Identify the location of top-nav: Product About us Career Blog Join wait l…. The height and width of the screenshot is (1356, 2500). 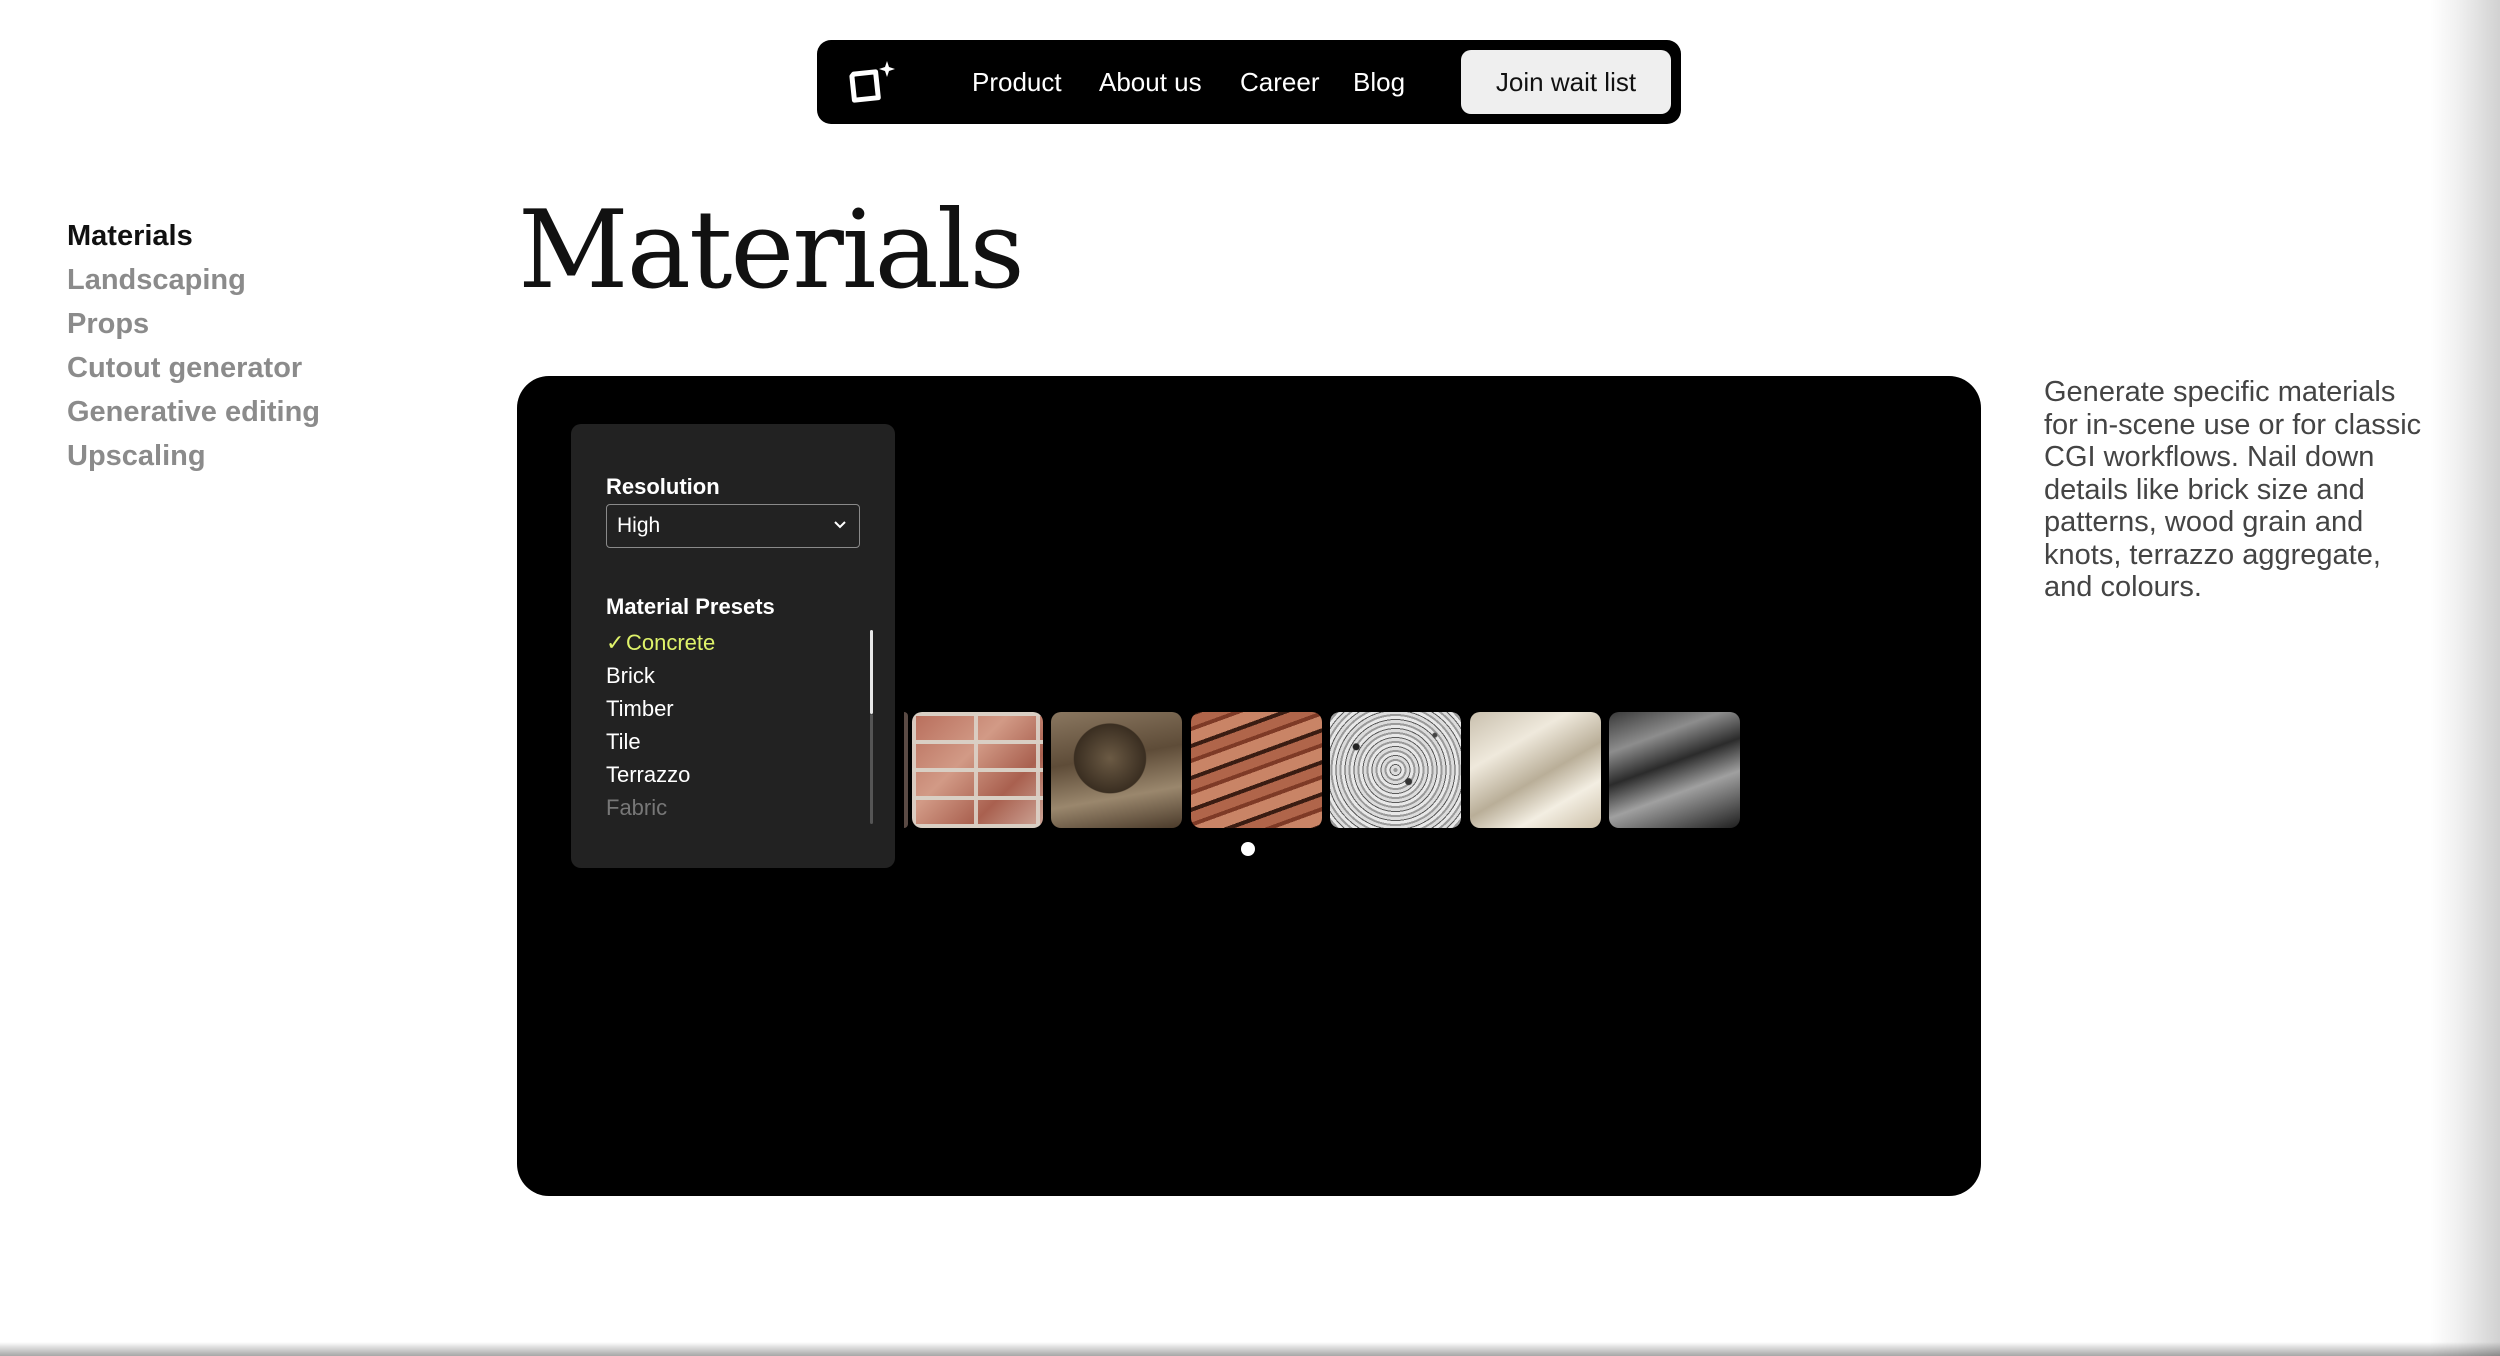
(1249, 82).